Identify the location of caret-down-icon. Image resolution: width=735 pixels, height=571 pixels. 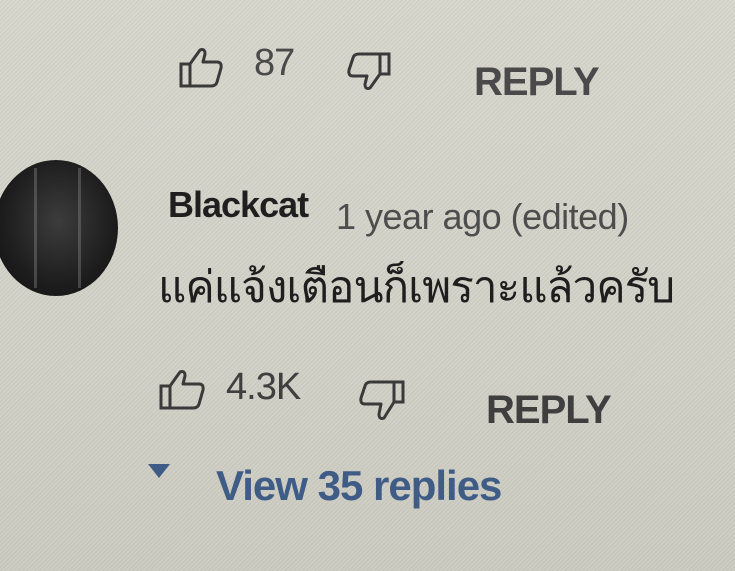
(159, 471).